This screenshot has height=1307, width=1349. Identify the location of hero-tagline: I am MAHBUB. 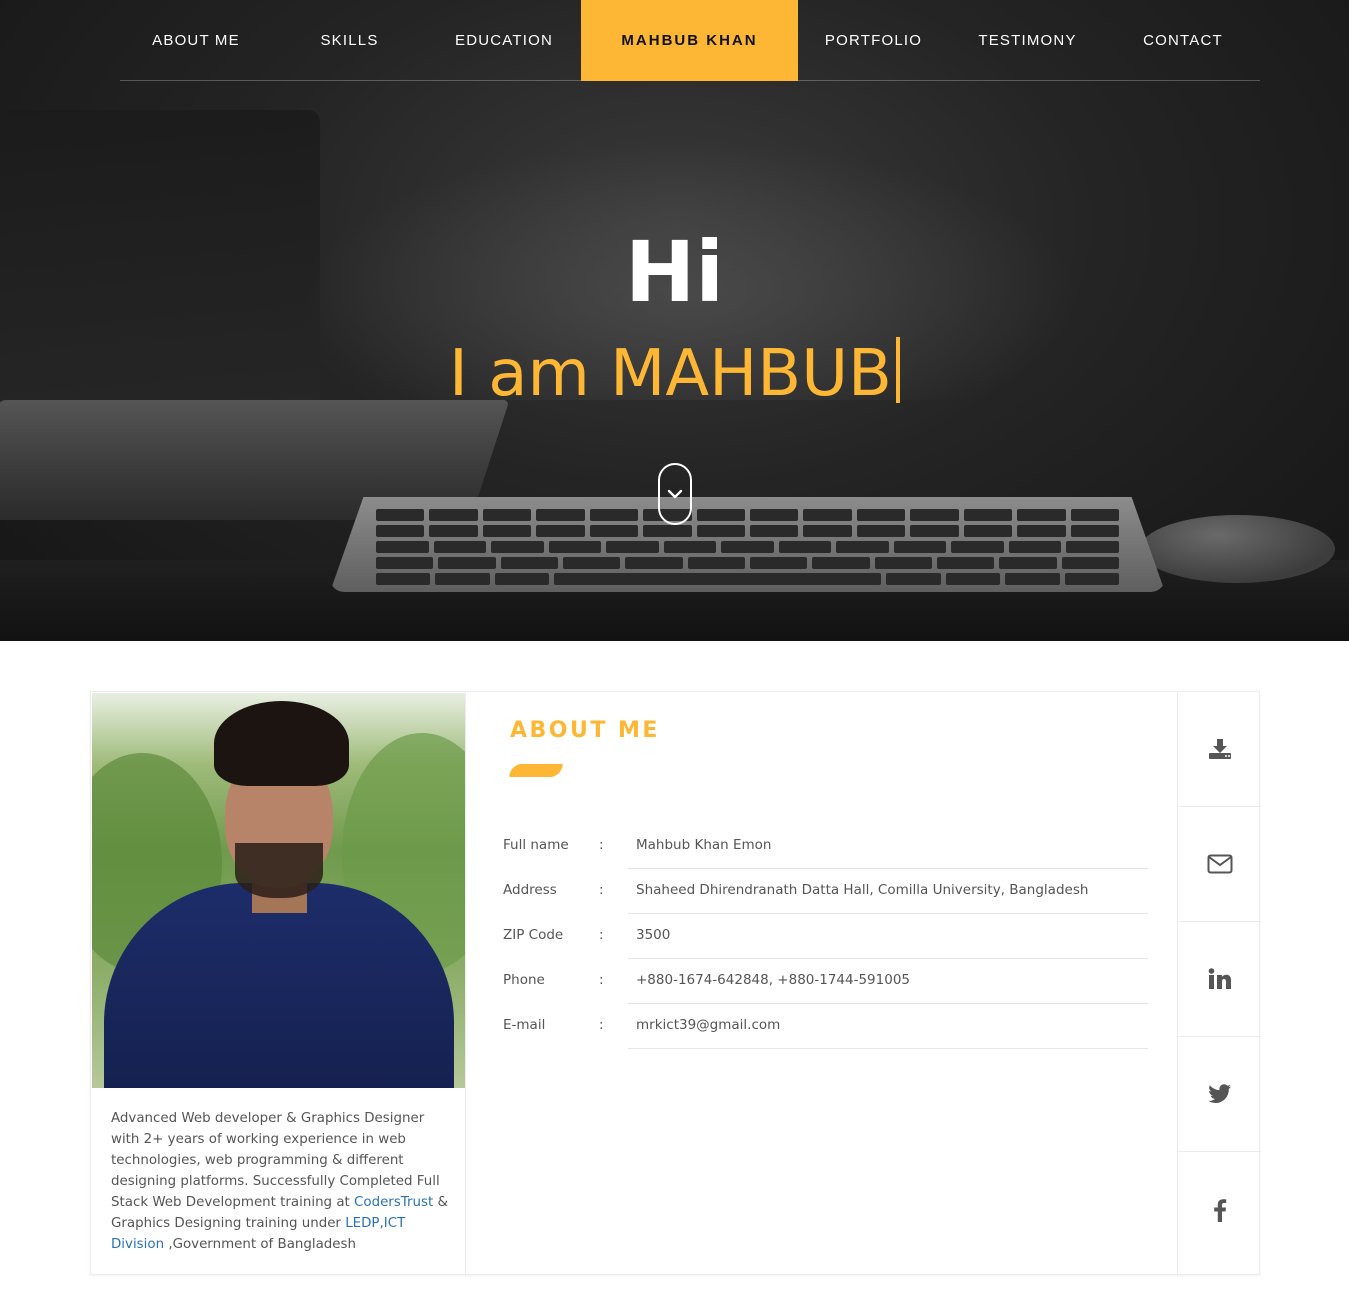
(674, 374).